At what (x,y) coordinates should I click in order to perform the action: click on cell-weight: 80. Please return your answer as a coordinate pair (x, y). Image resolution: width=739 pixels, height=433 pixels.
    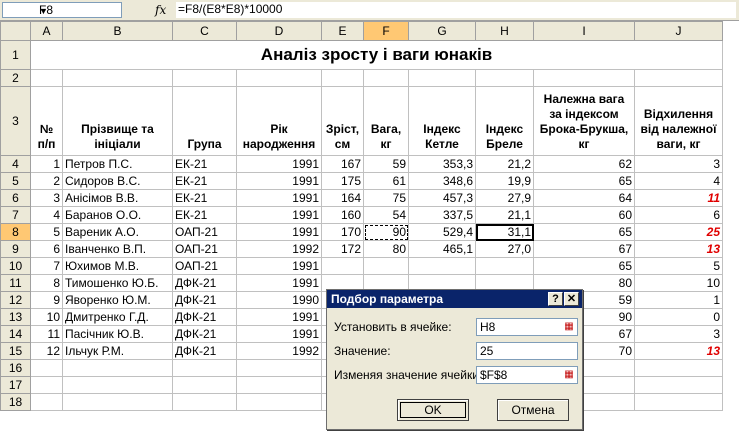
    Looking at the image, I should click on (386, 249).